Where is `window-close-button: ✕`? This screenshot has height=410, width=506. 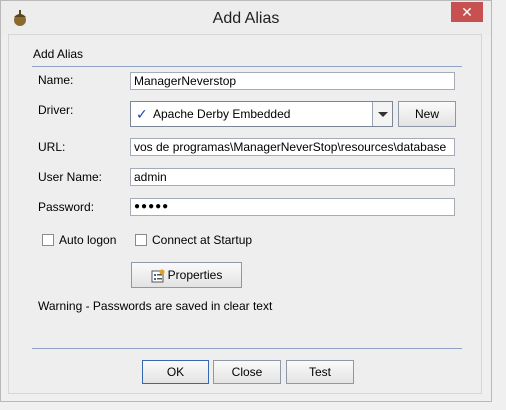 window-close-button: ✕ is located at coordinates (467, 12).